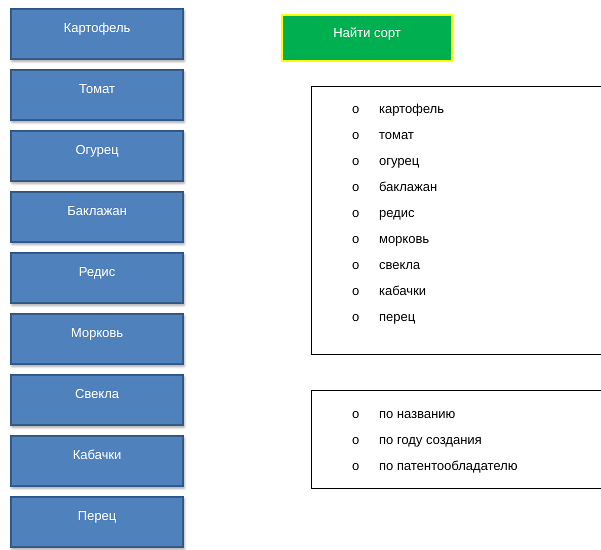 Image resolution: width=601 pixels, height=550 pixels. What do you see at coordinates (97, 278) in the screenshot?
I see `variety-button: Редис` at bounding box center [97, 278].